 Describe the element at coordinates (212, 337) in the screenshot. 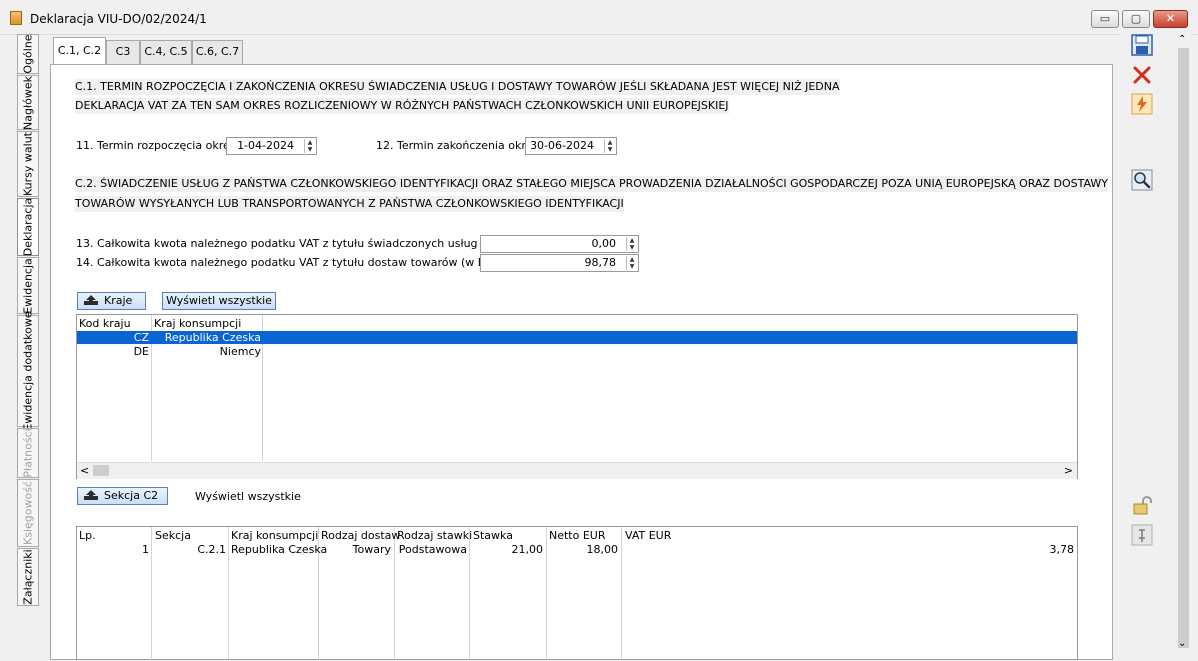

I see `country-name-cell: Republika Czeska` at that location.